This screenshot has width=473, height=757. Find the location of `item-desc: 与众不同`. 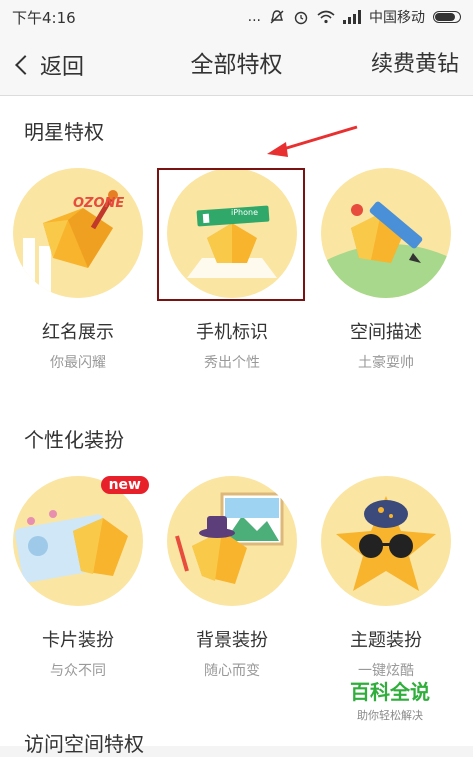

item-desc: 与众不同 is located at coordinates (78, 671).